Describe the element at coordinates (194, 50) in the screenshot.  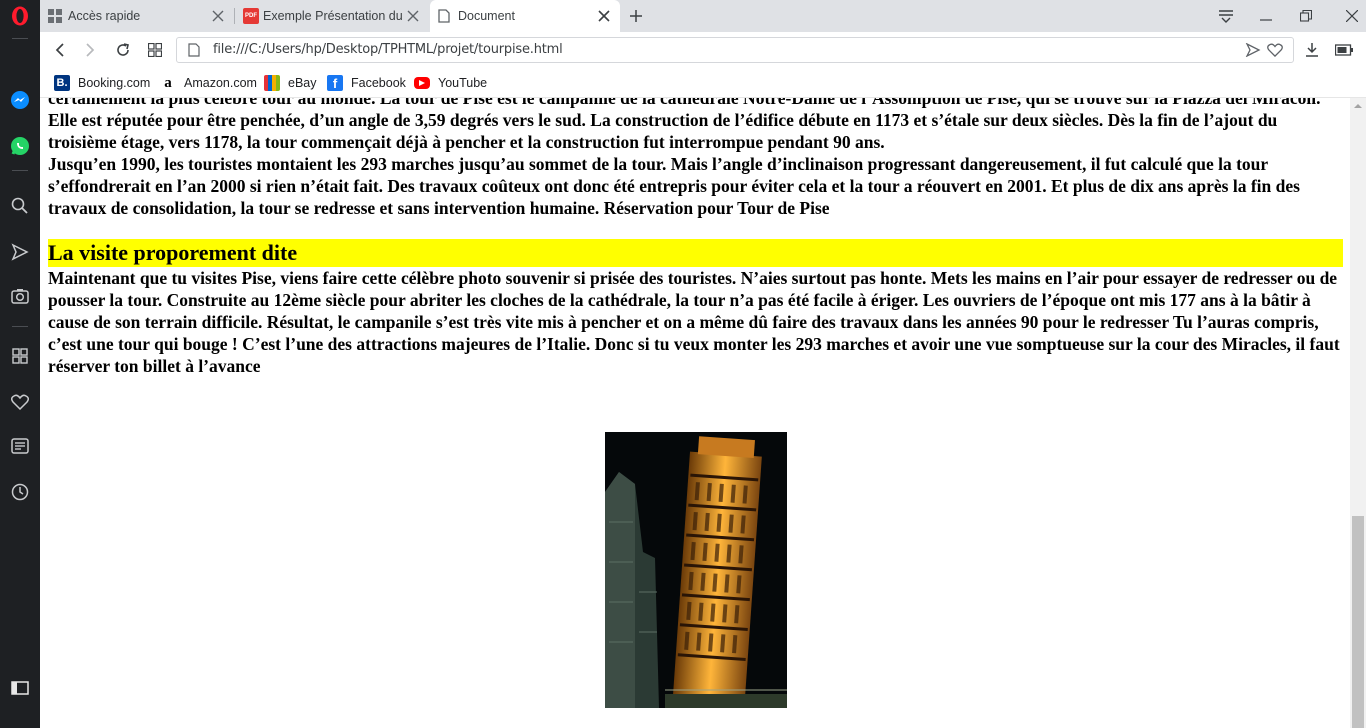
I see `page-icon` at that location.